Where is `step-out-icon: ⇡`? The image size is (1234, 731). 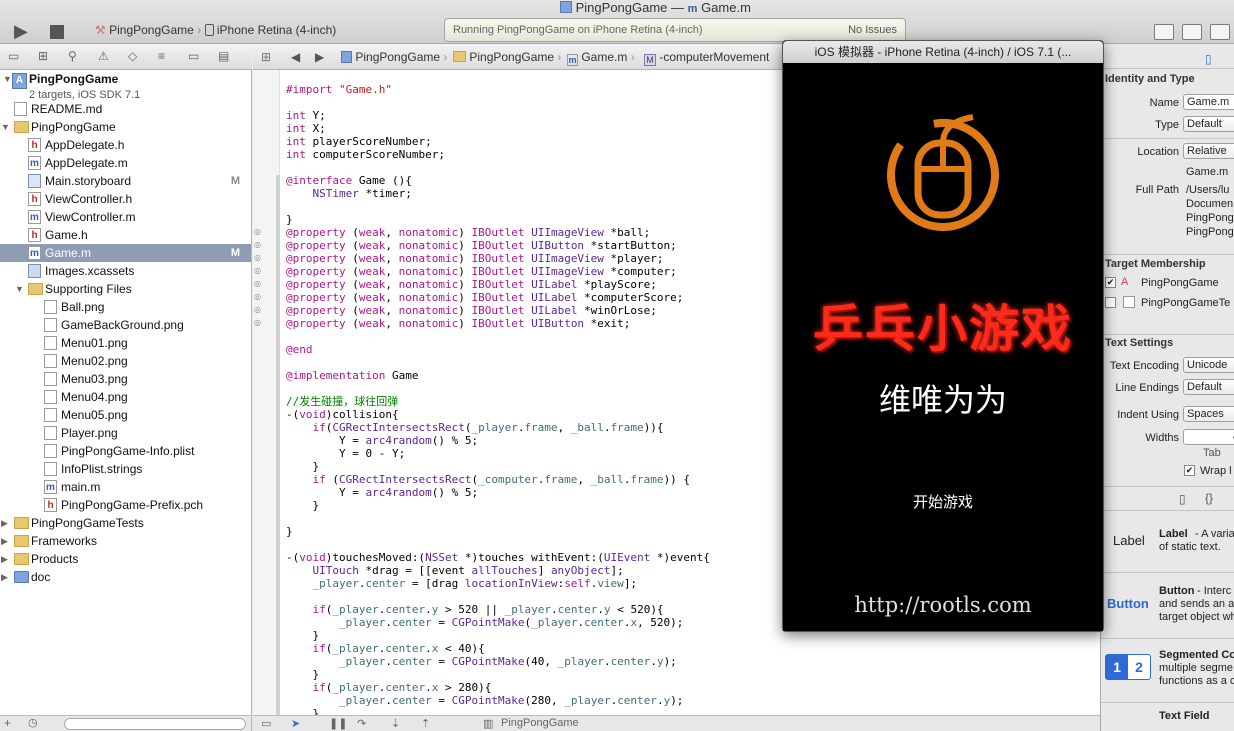
step-out-icon: ⇡ is located at coordinates (425, 723).